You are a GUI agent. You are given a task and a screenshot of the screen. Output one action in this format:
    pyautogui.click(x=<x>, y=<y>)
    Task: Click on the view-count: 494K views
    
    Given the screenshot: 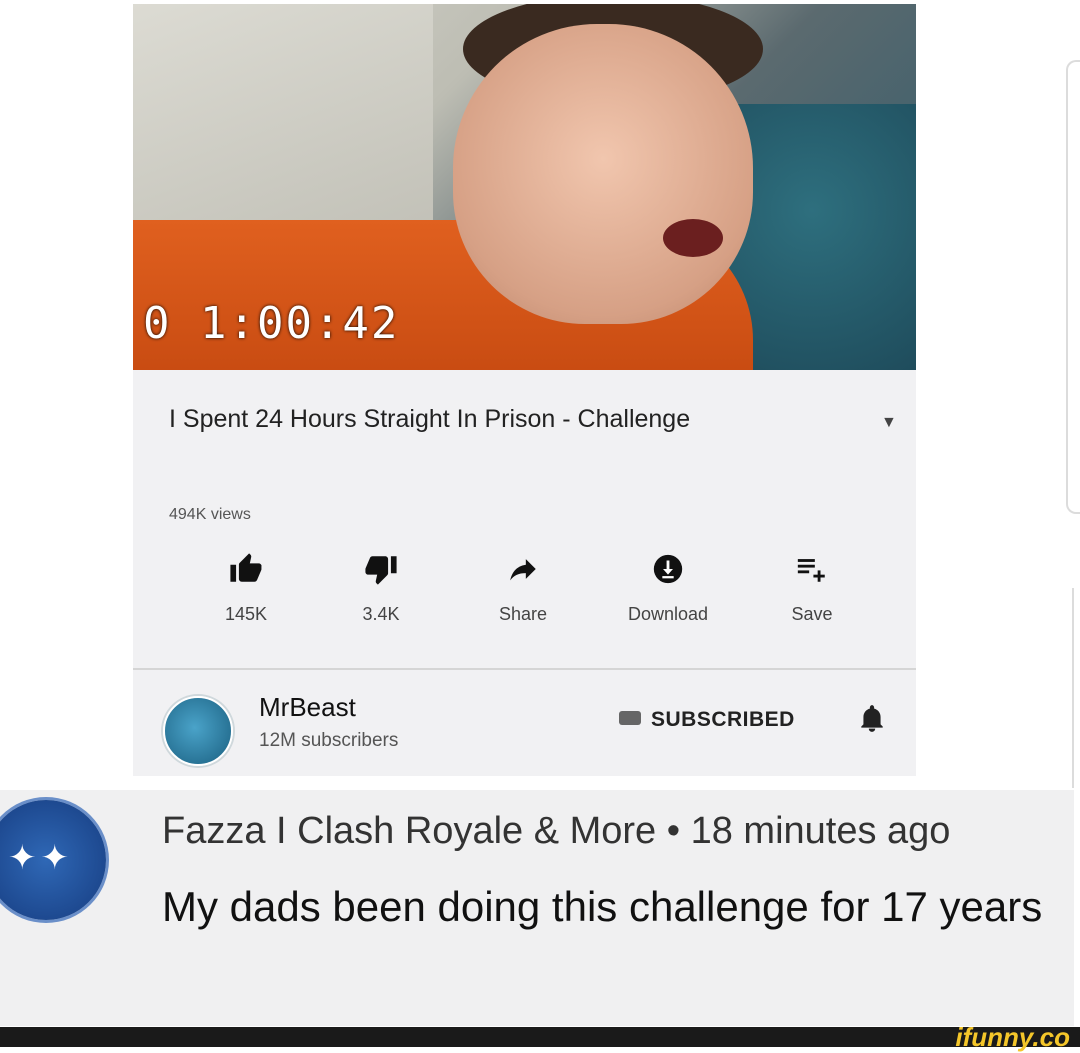 What is the action you would take?
    pyautogui.click(x=210, y=514)
    